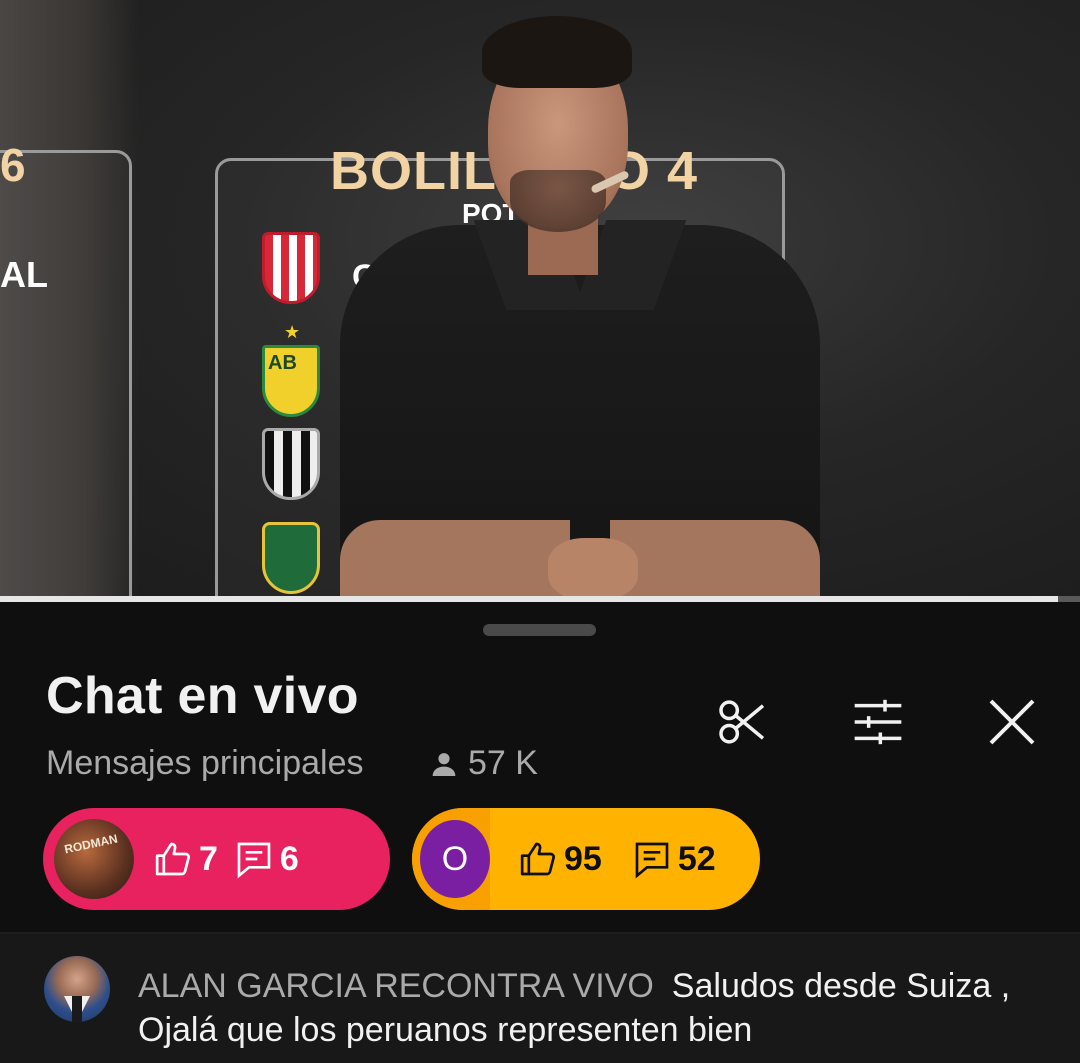  Describe the element at coordinates (539, 630) in the screenshot. I see `drag-handle` at that location.